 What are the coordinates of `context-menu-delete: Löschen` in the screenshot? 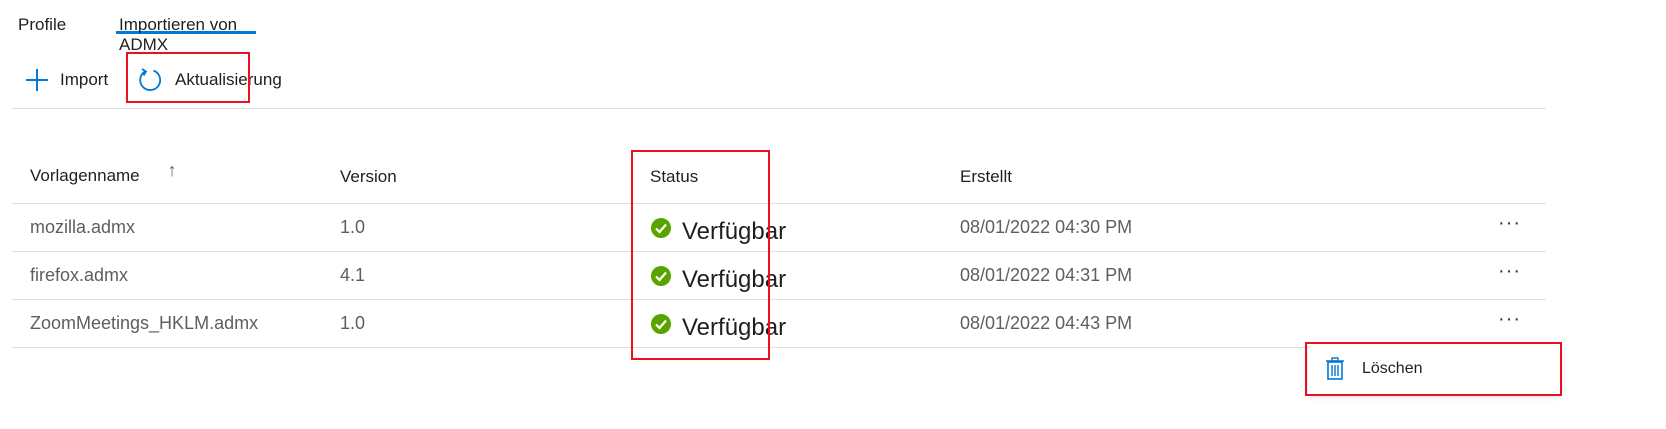 It's located at (1434, 369).